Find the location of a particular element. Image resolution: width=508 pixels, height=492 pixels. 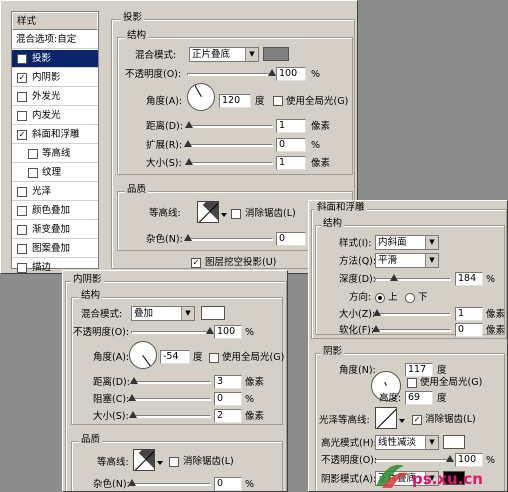

ds-noise-input: 0 is located at coordinates (291, 239).